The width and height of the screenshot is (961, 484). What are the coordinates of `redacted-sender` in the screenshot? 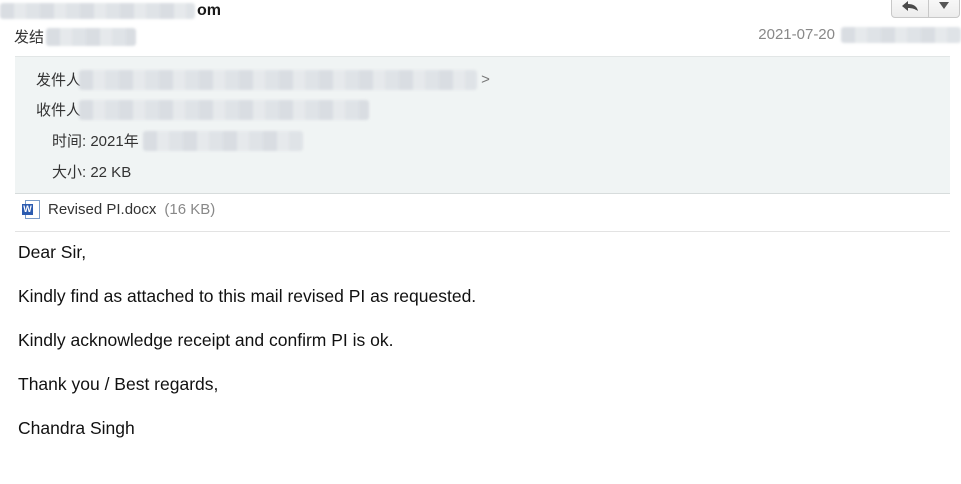 It's located at (91, 36).